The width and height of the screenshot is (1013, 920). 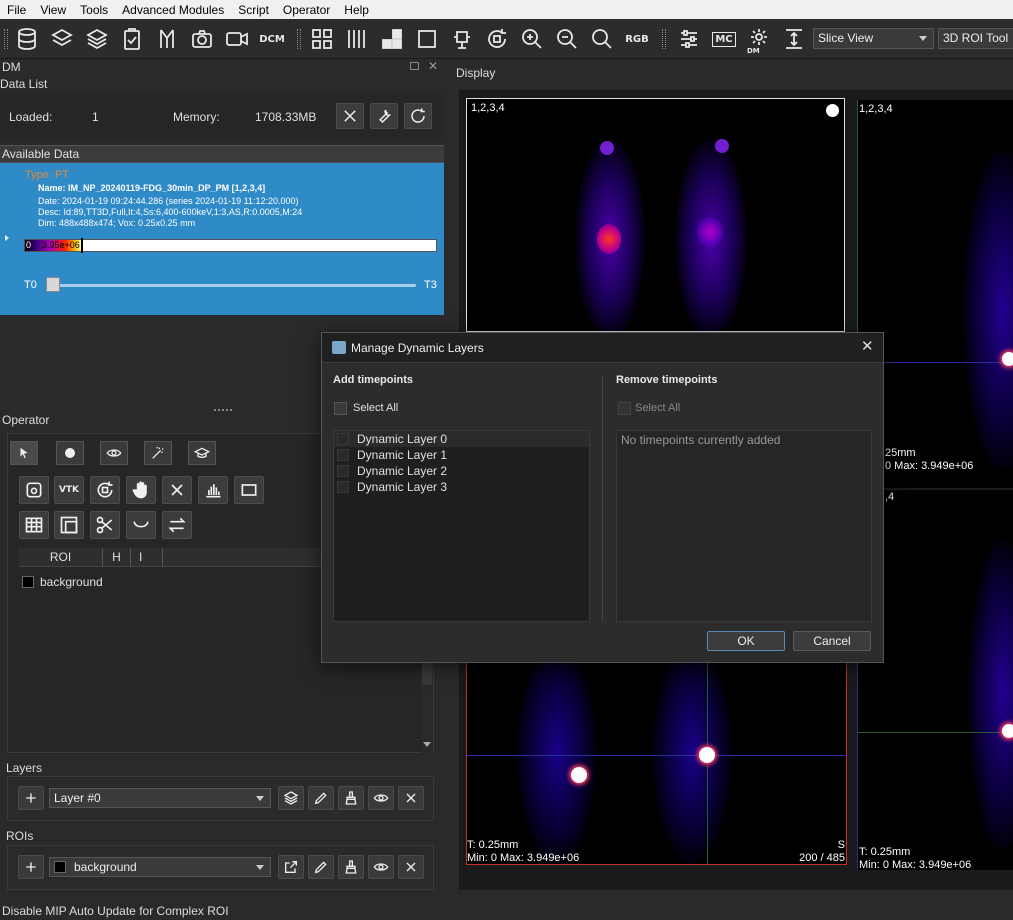 What do you see at coordinates (461, 487) in the screenshot?
I see `list-item: Dynamic Layer 3` at bounding box center [461, 487].